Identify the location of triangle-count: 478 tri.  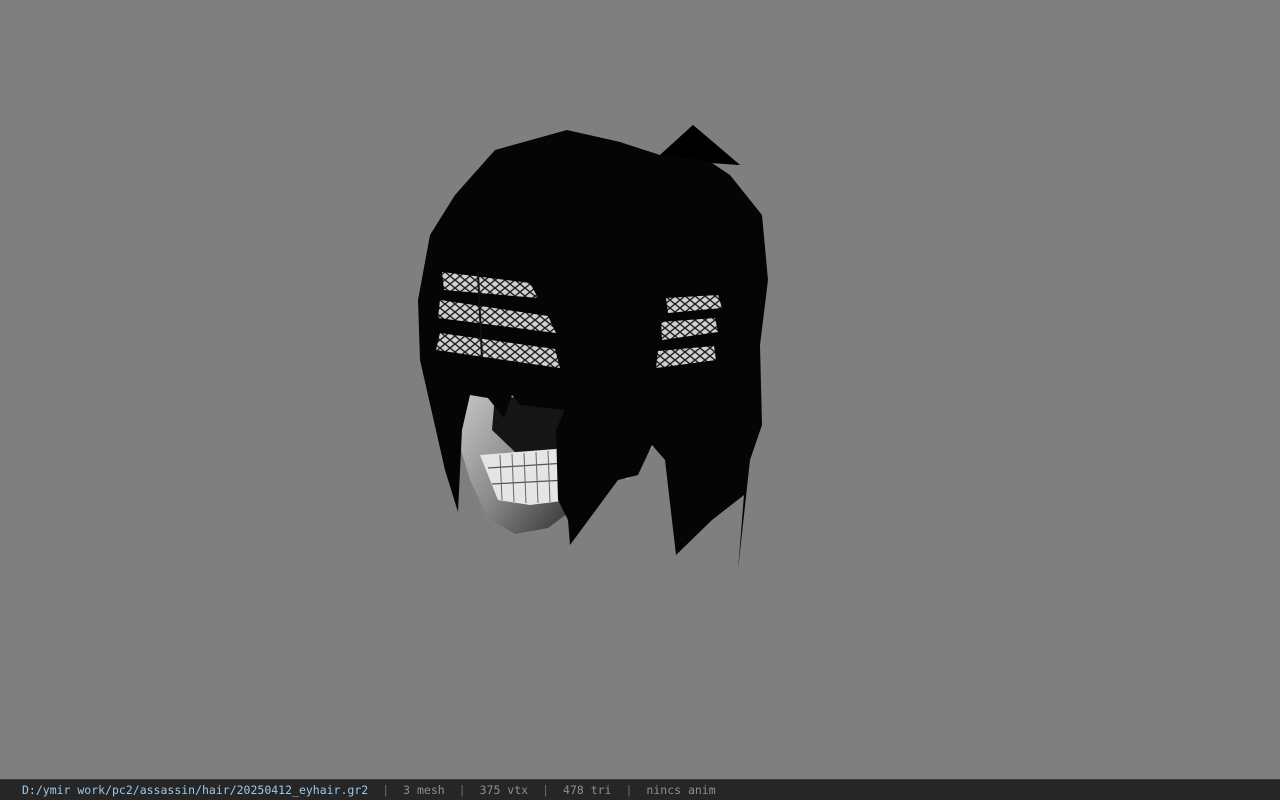
(587, 790).